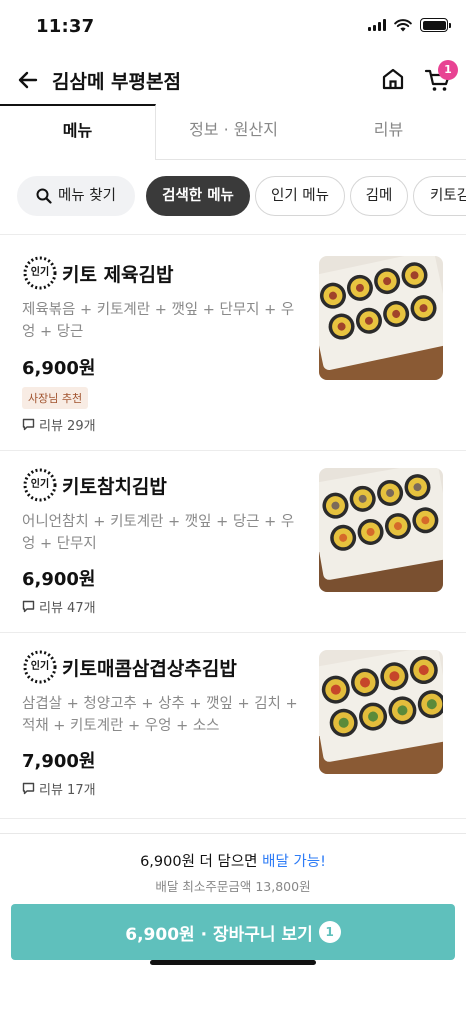 This screenshot has width=466, height=1009. I want to click on home-indicator, so click(233, 962).